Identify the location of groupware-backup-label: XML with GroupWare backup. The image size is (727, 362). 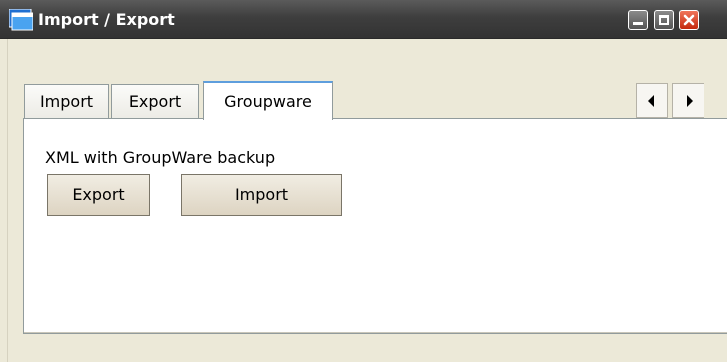
(160, 157).